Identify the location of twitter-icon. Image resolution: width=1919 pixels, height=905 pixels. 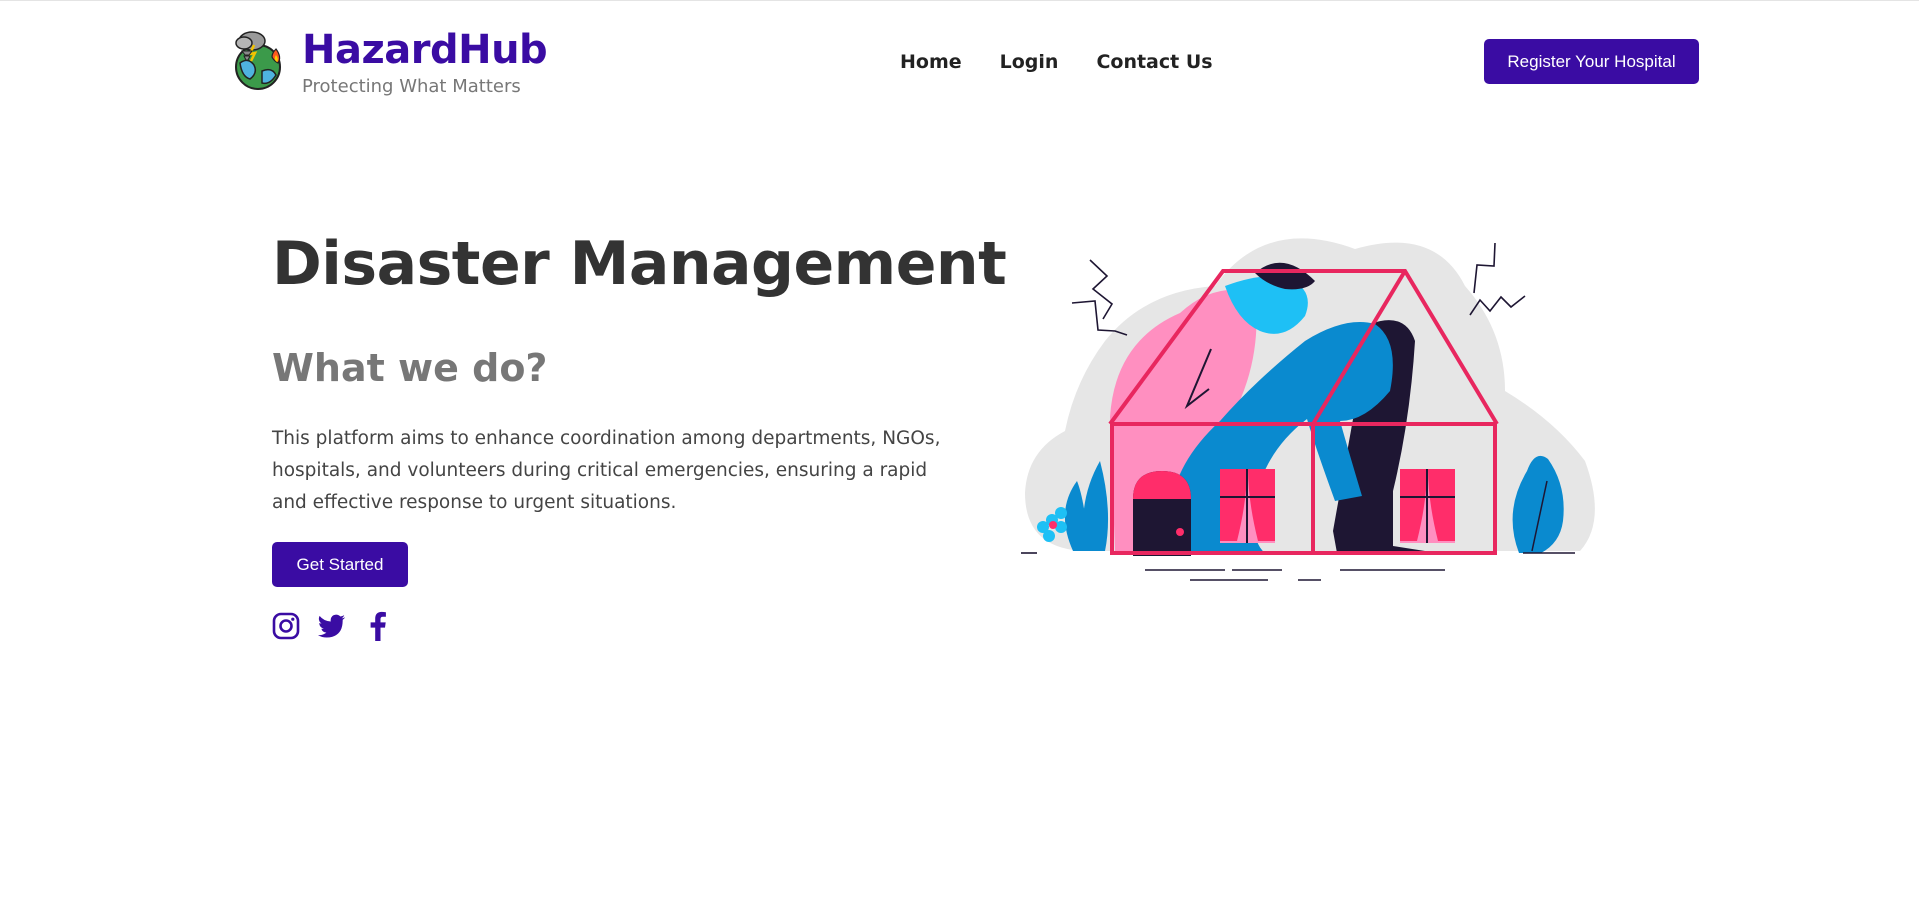
(332, 626).